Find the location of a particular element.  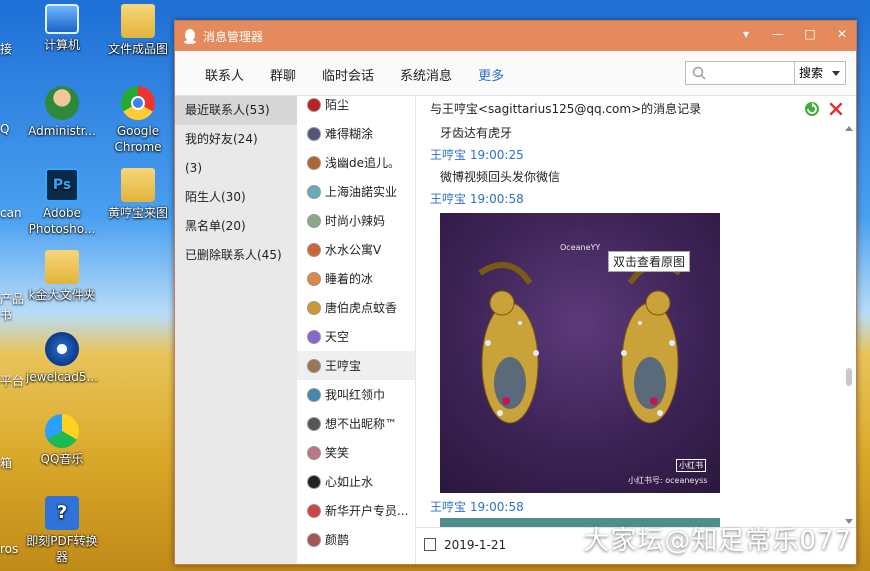

jewel-icon is located at coordinates (62, 349).